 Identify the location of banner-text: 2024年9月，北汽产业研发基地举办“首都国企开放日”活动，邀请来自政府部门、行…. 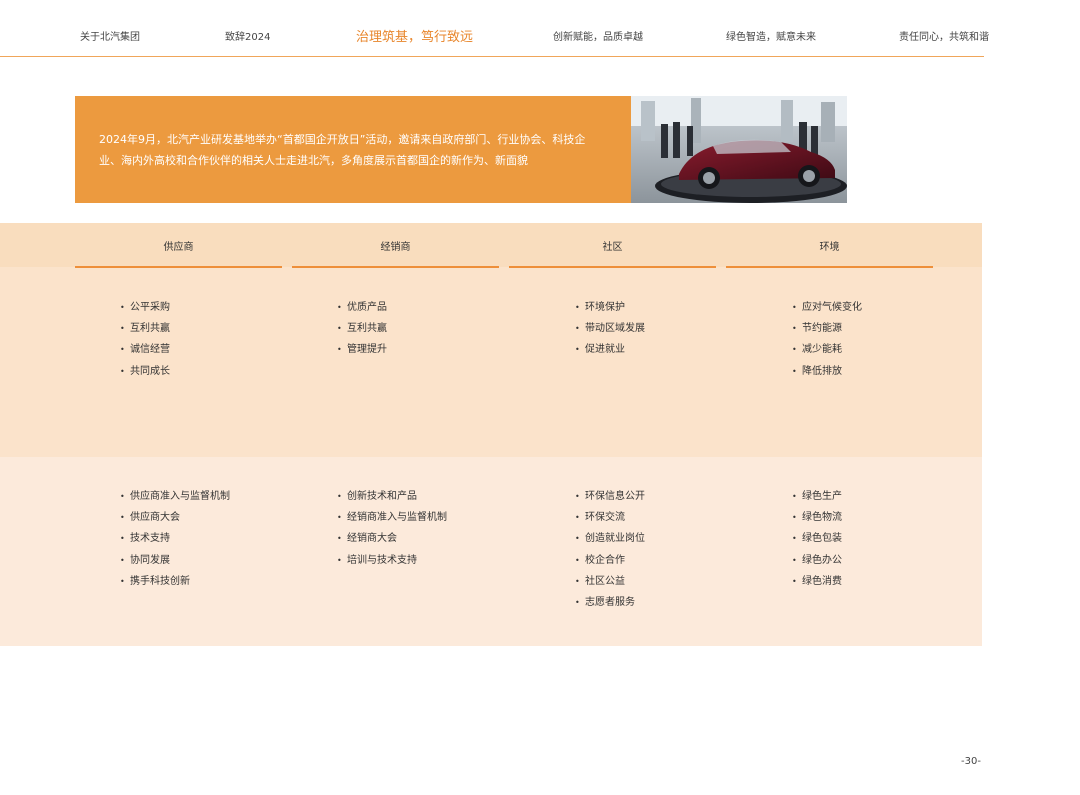
(342, 150).